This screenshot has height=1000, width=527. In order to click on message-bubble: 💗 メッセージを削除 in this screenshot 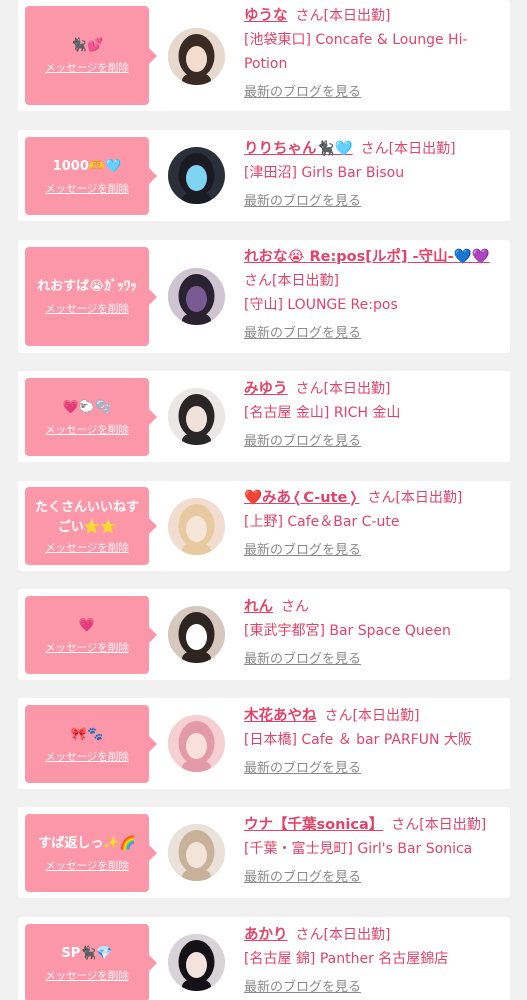, I will do `click(91, 635)`.